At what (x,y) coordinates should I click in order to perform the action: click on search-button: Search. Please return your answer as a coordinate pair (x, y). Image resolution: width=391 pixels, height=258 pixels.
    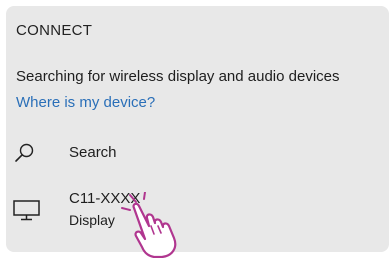
    Looking at the image, I should click on (114, 153).